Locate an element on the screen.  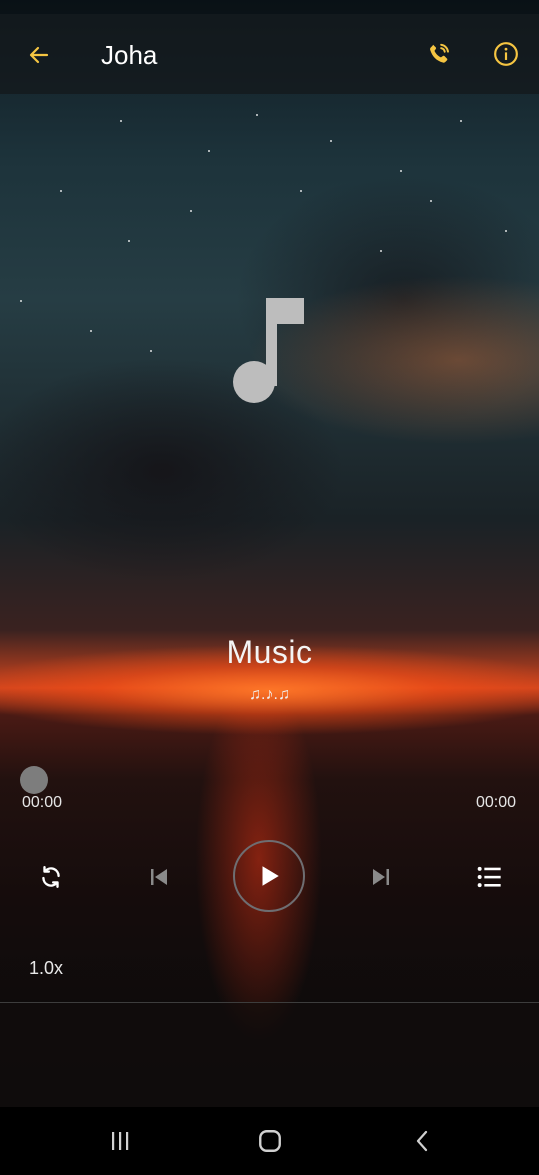
phone-icon is located at coordinates (439, 53).